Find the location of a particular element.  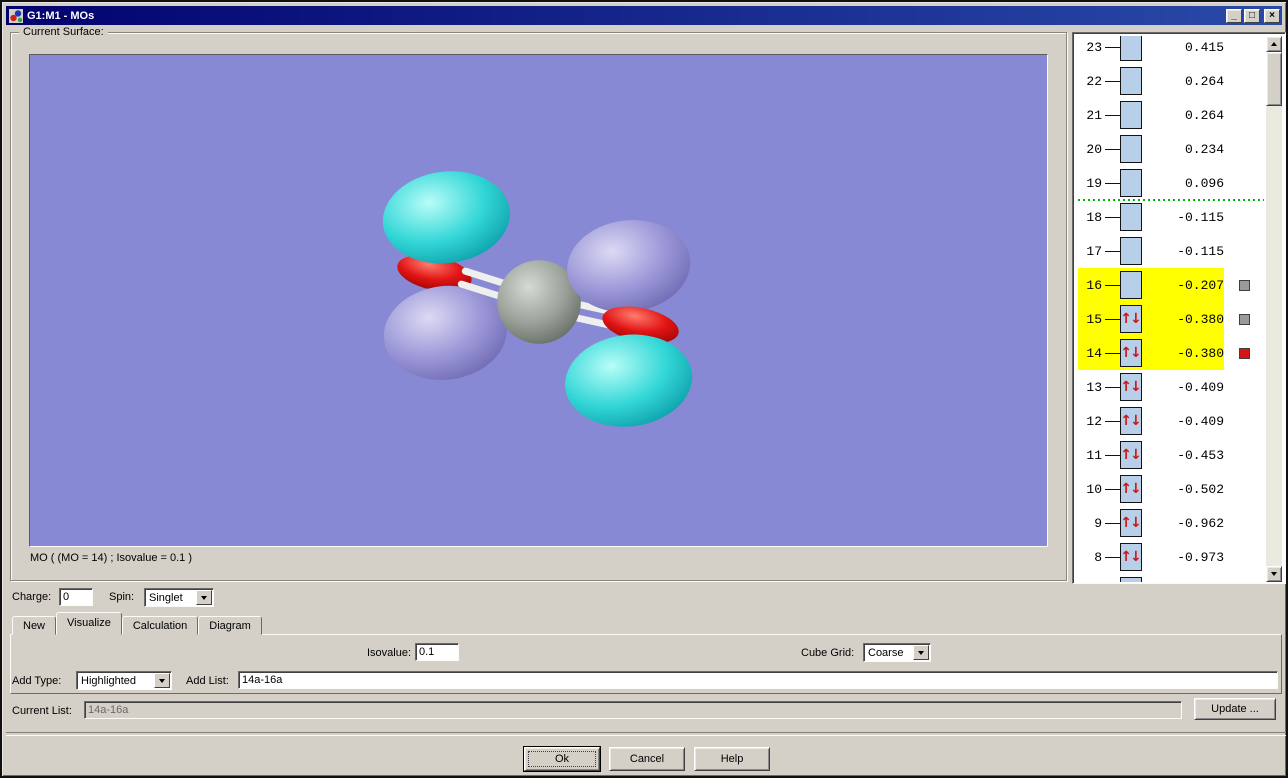

add-list-label: Add List: is located at coordinates (207, 681).